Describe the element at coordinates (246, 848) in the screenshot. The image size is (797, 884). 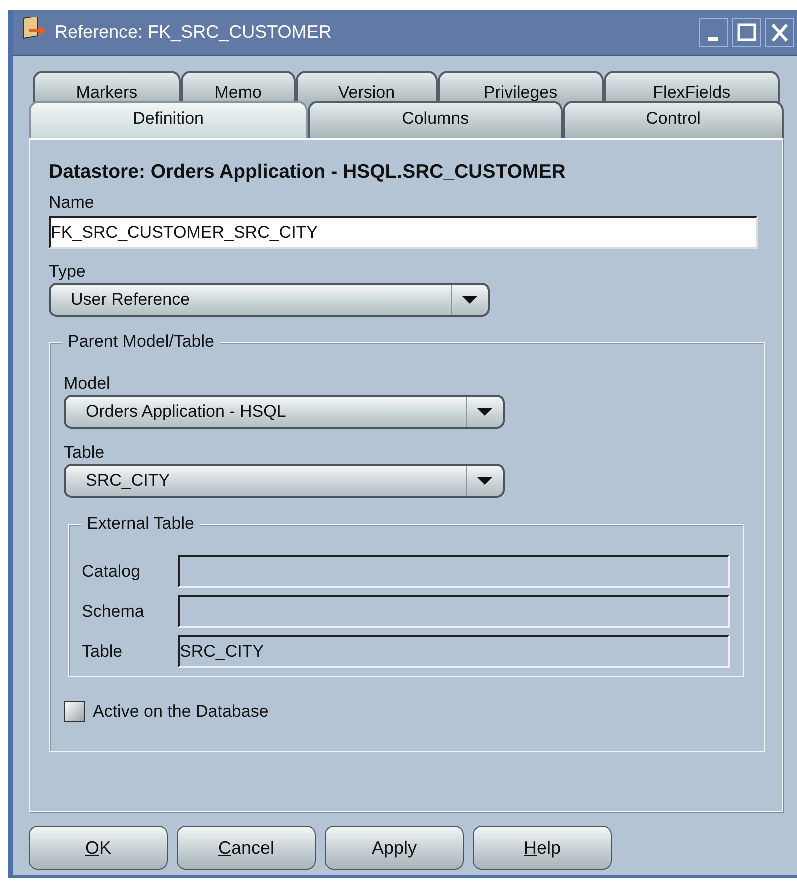
I see `dialog-button: Cancel` at that location.